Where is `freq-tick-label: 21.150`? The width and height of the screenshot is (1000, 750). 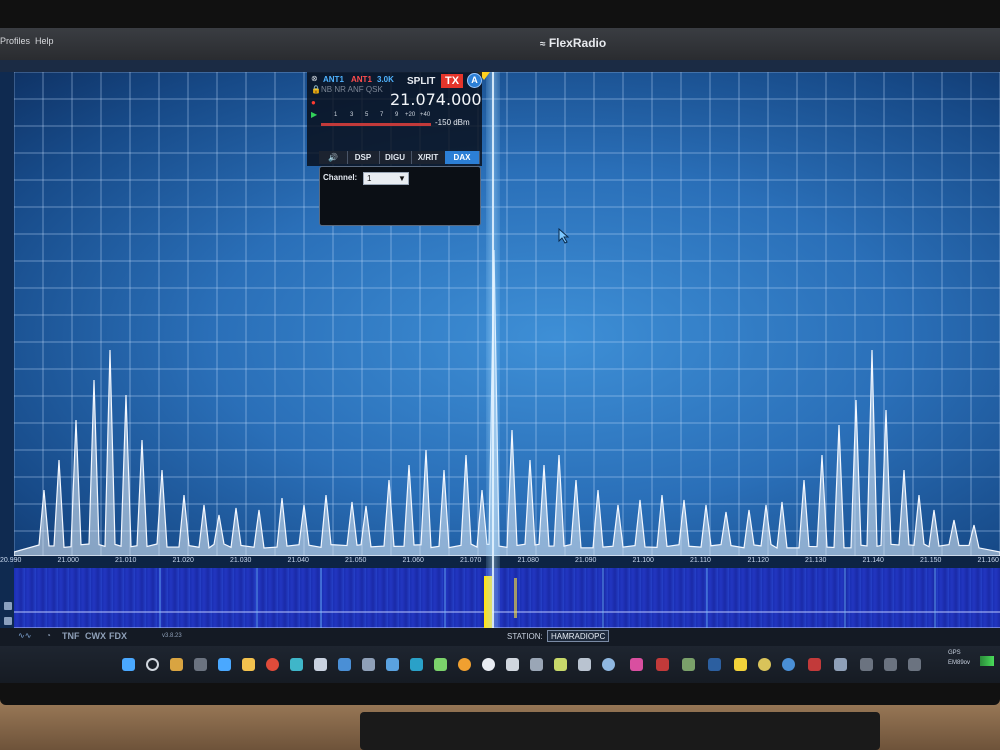
freq-tick-label: 21.150 is located at coordinates (930, 560).